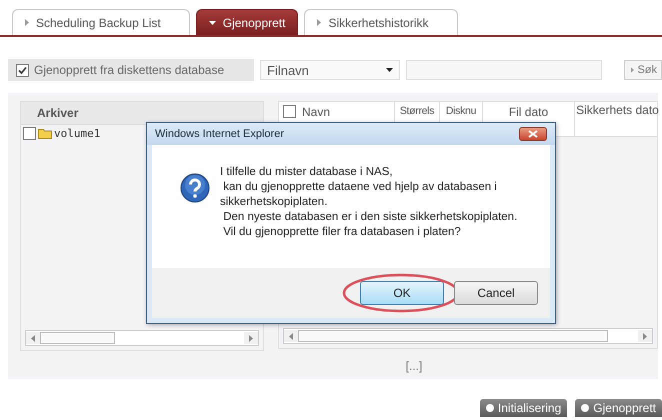 This screenshot has width=662, height=420. I want to click on close-icon, so click(533, 134).